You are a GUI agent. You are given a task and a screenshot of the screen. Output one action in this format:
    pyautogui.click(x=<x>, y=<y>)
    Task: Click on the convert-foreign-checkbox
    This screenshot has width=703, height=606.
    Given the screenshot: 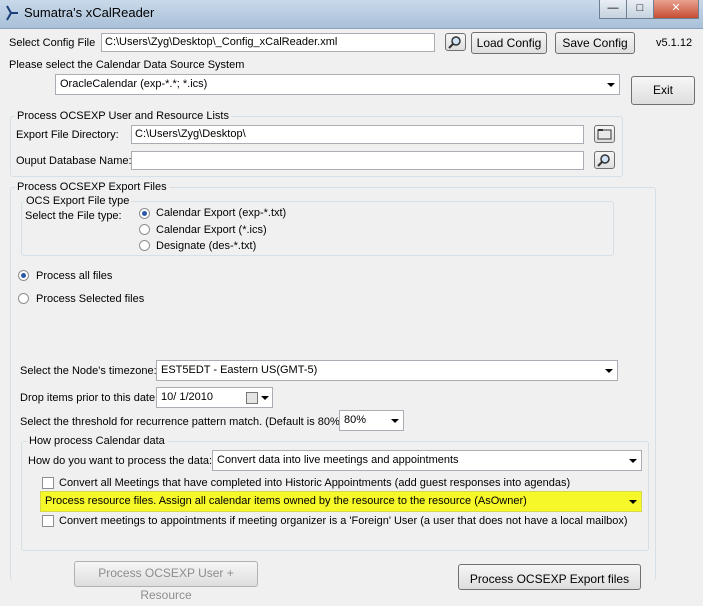 What is the action you would take?
    pyautogui.click(x=48, y=521)
    